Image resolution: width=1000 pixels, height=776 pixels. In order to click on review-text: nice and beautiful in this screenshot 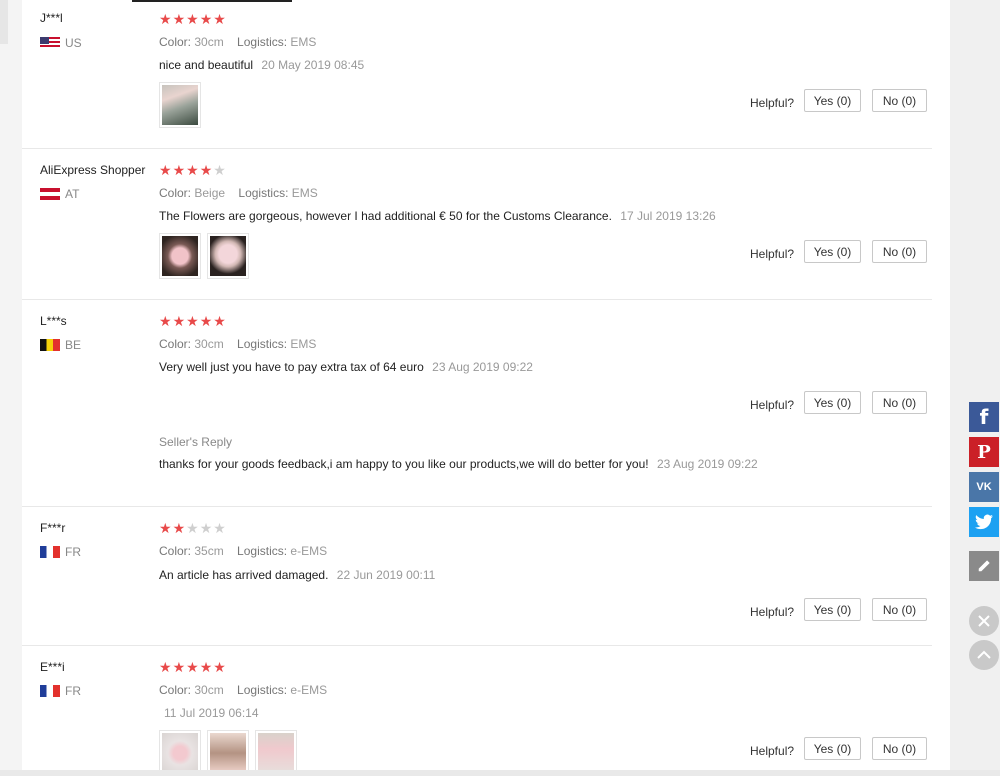, I will do `click(206, 65)`.